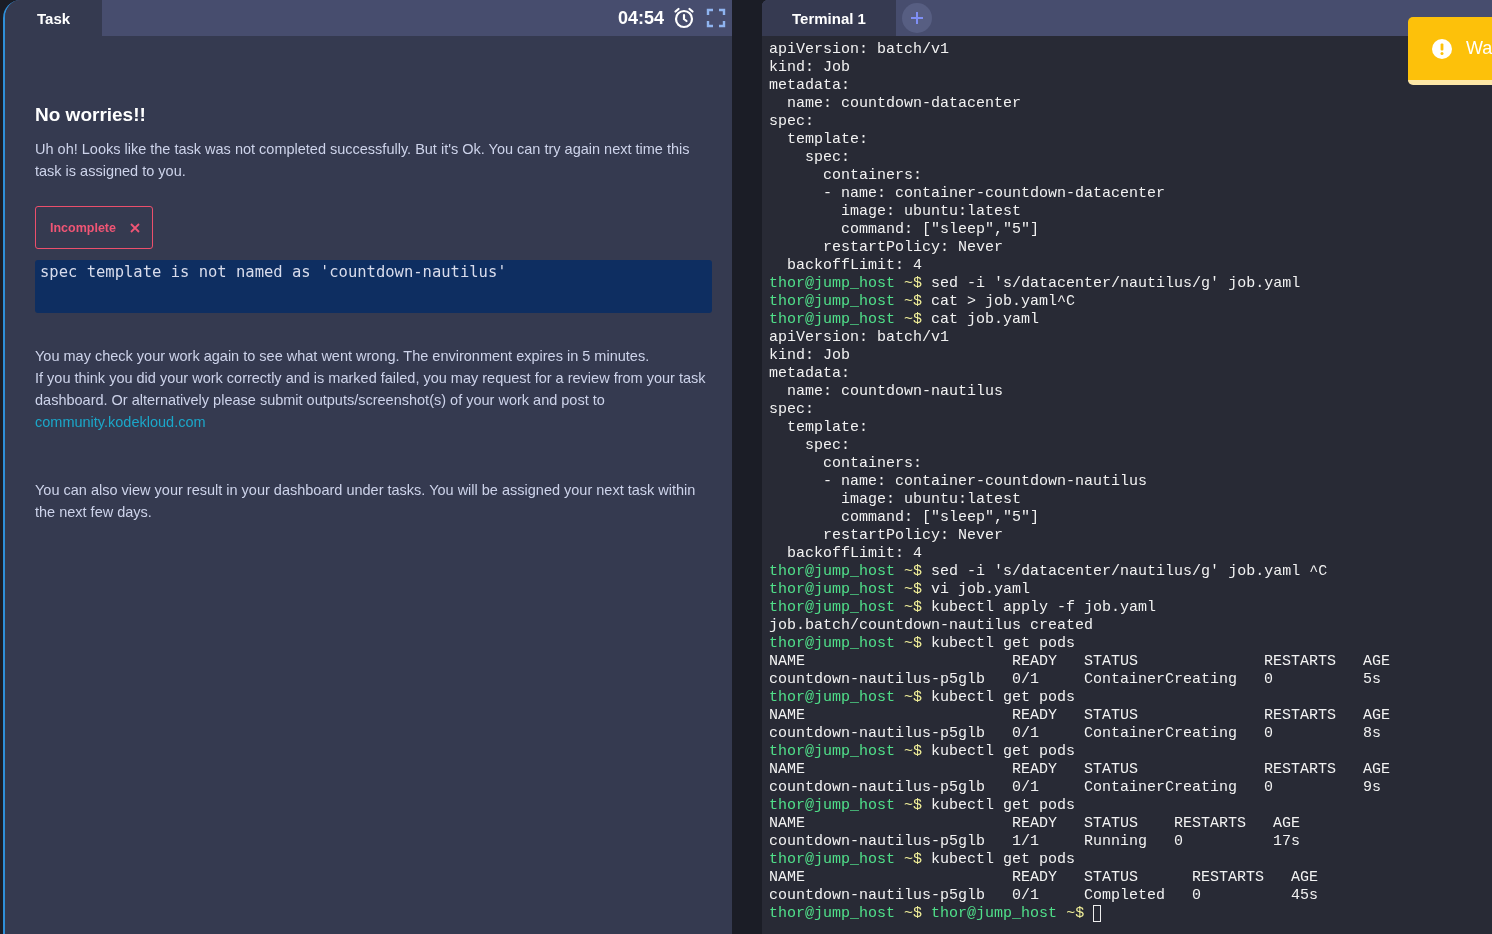 This screenshot has width=1492, height=934. Describe the element at coordinates (922, 302) in the screenshot. I see `terminal-prompt-line: thor@jump_host ~$ cat > job.yaml^C` at that location.